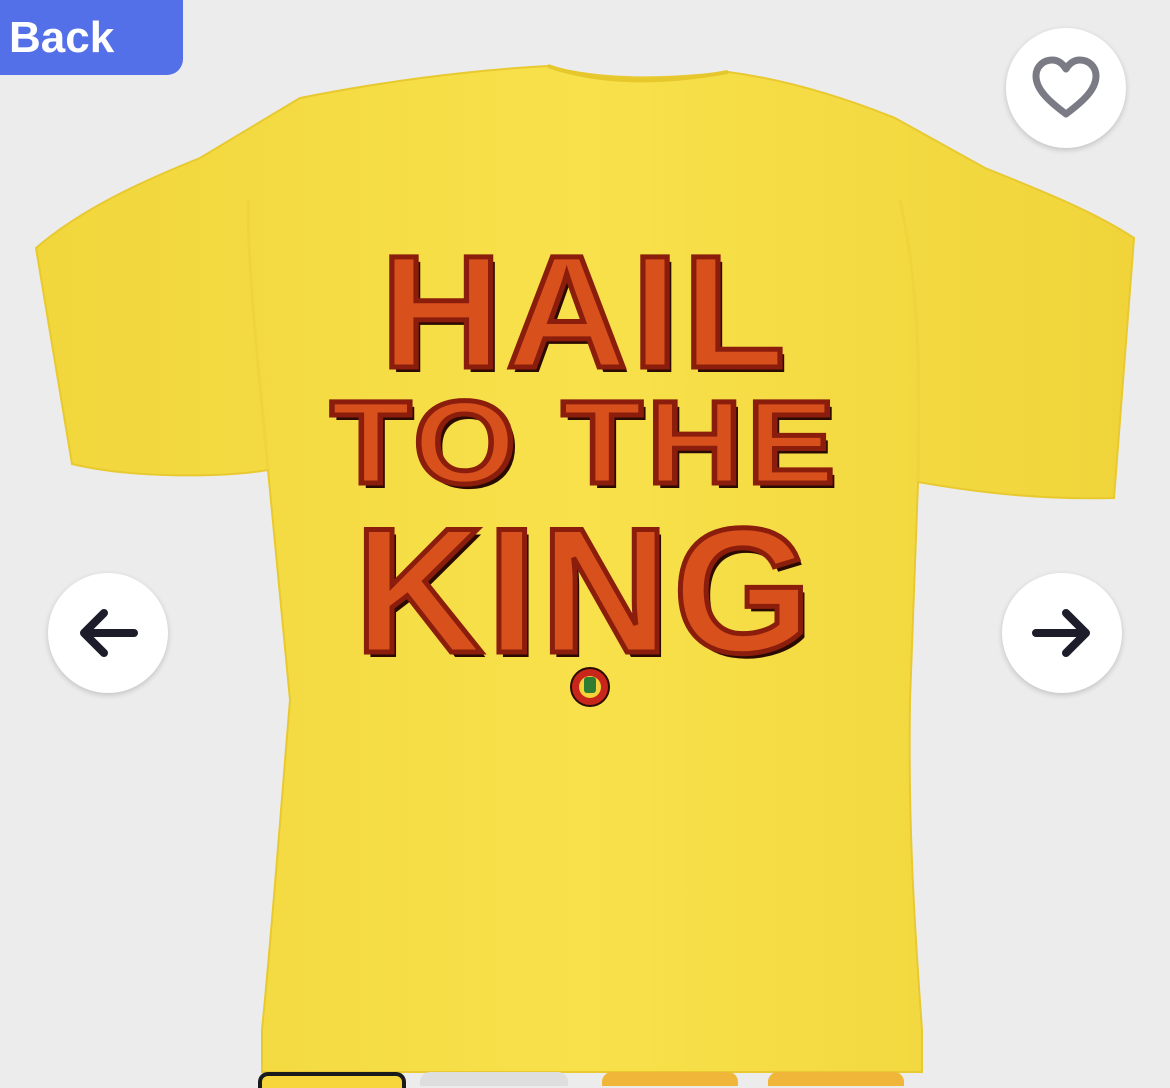 The image size is (1170, 1088). I want to click on back-button: Back, so click(91, 37).